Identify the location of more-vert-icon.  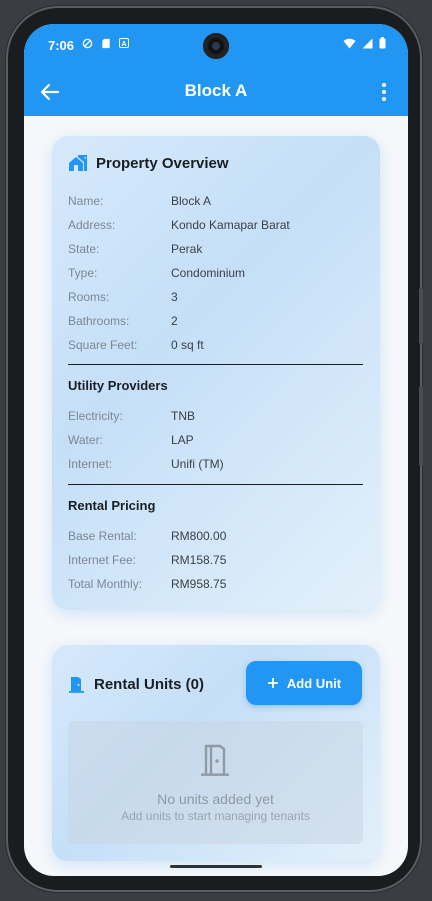
(384, 92).